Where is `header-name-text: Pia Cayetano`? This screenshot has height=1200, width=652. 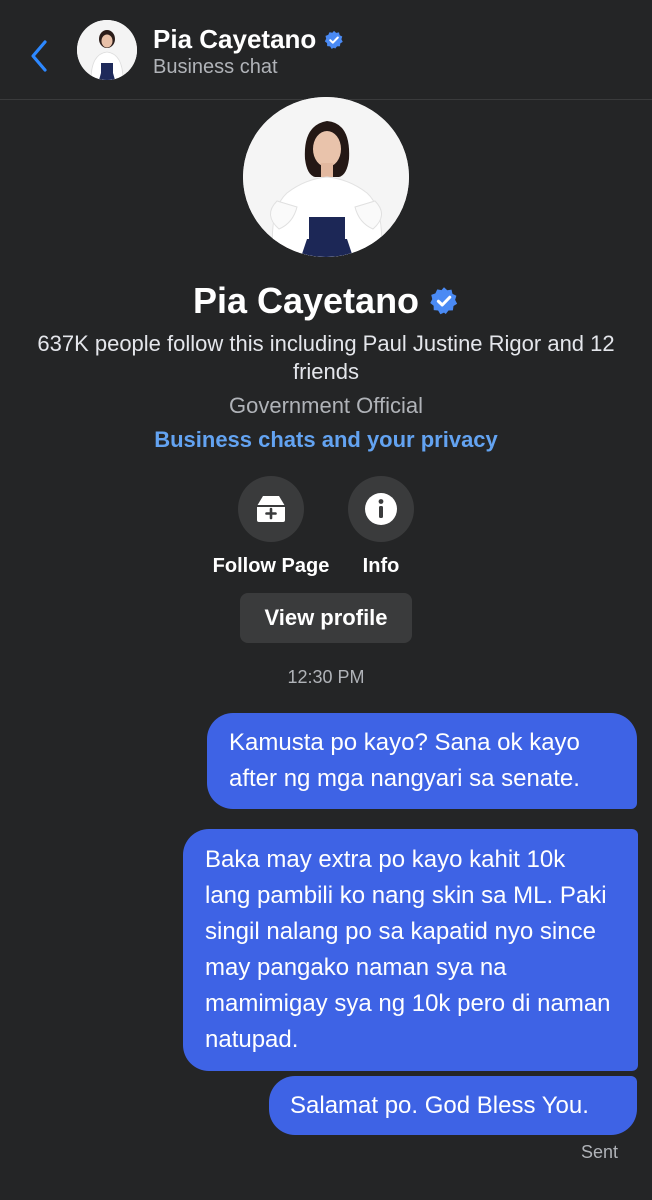
header-name-text: Pia Cayetano is located at coordinates (235, 39).